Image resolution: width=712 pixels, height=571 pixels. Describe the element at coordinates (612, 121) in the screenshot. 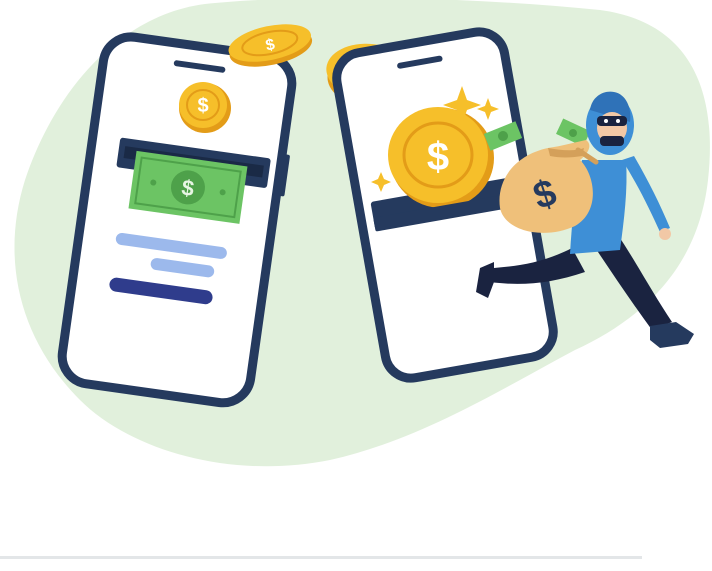

I see `thief-mask` at that location.